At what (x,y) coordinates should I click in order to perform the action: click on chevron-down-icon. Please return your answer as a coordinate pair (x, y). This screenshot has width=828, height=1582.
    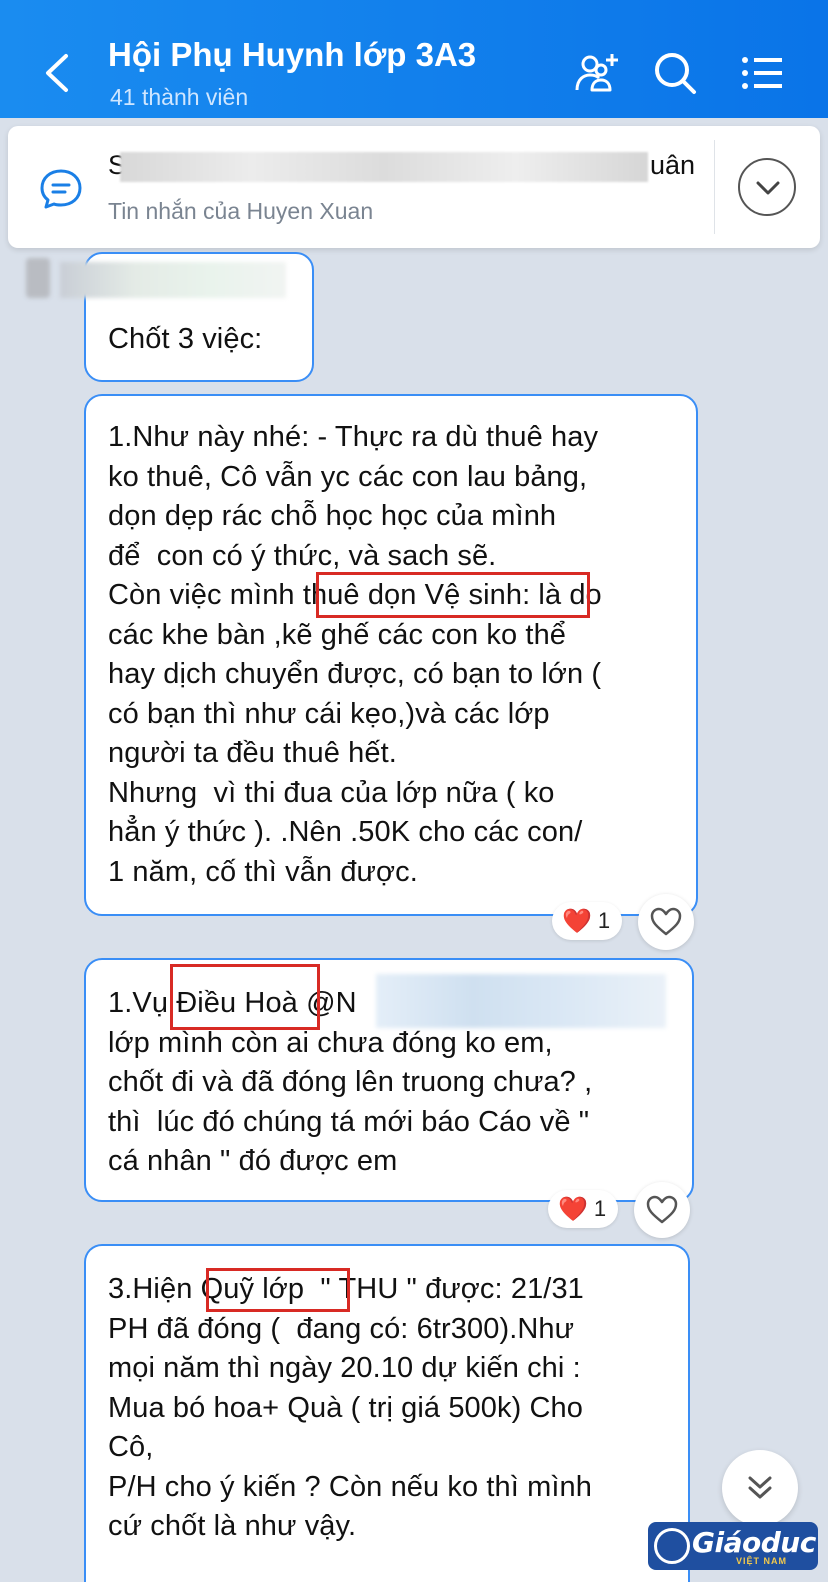
    Looking at the image, I should click on (768, 188).